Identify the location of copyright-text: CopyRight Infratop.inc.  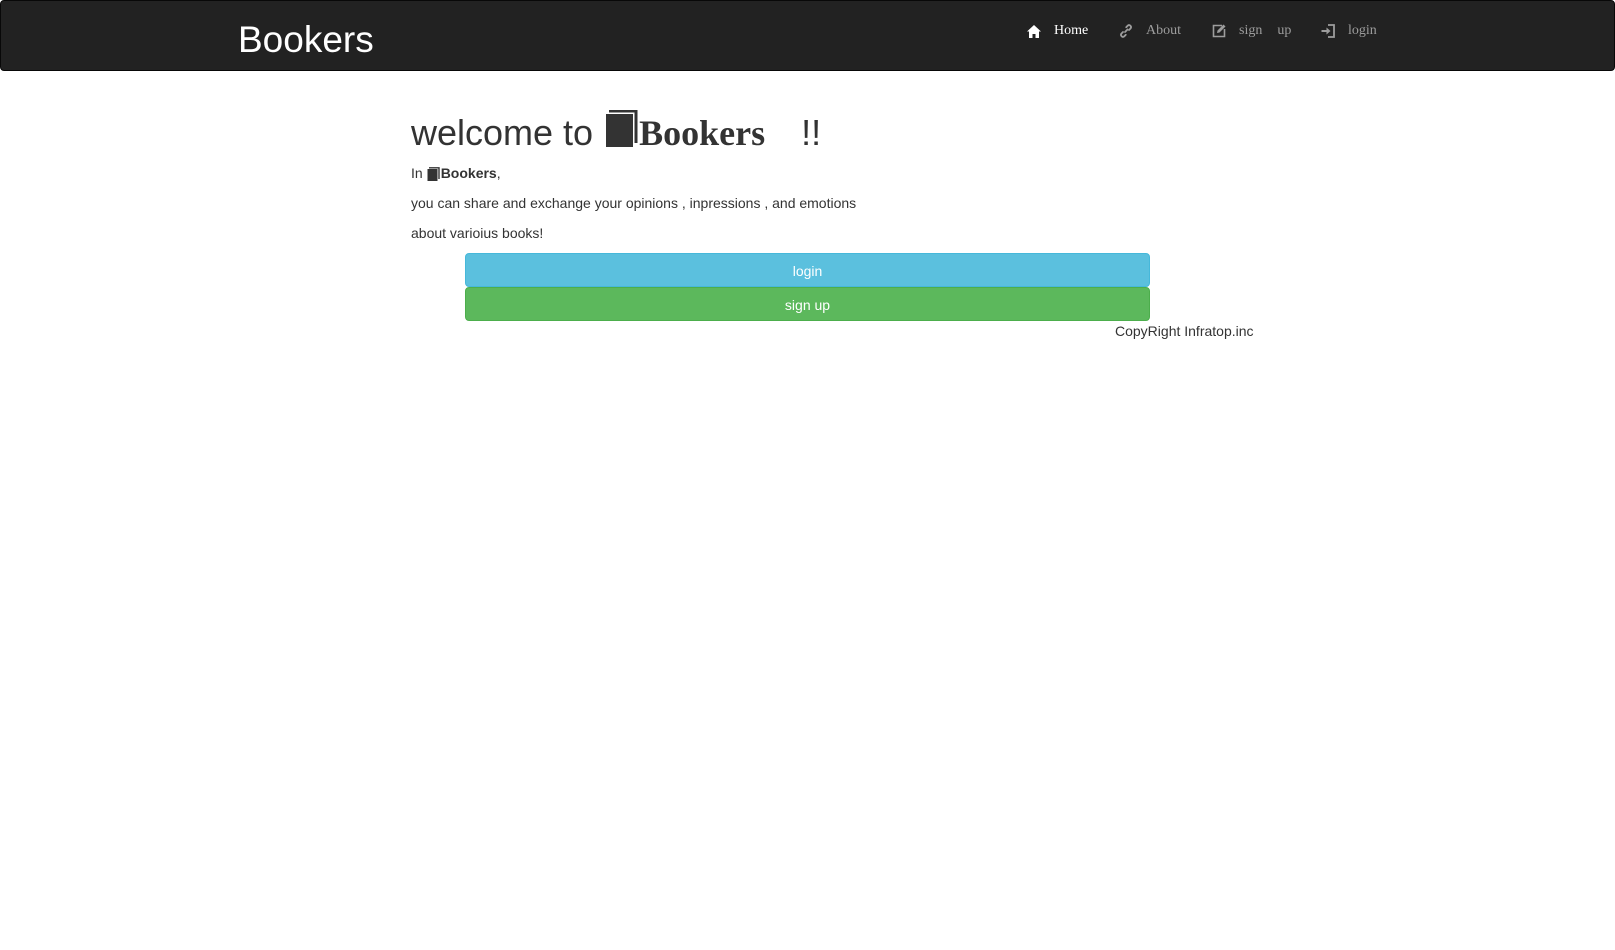
(1184, 331).